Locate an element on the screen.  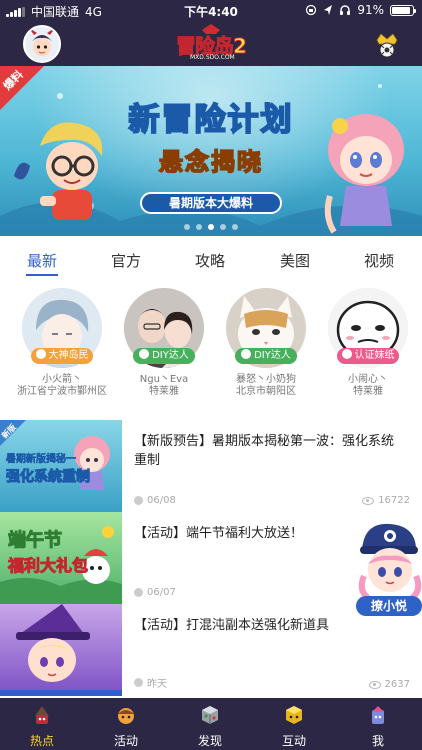
events-character-icon is located at coordinates (126, 716).